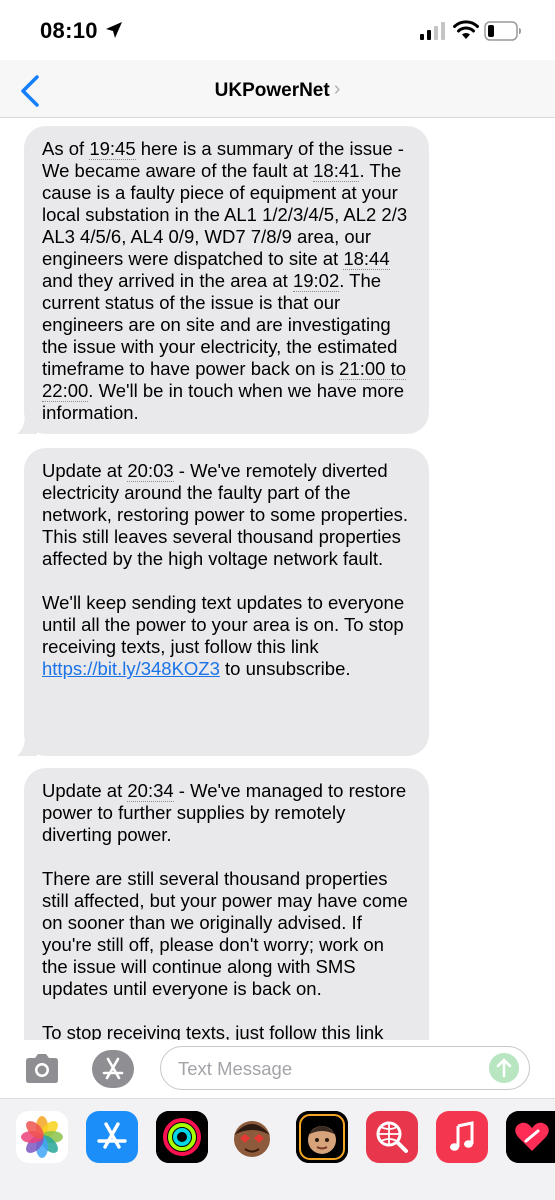  What do you see at coordinates (150, 791) in the screenshot?
I see `detected-time: 20:34` at bounding box center [150, 791].